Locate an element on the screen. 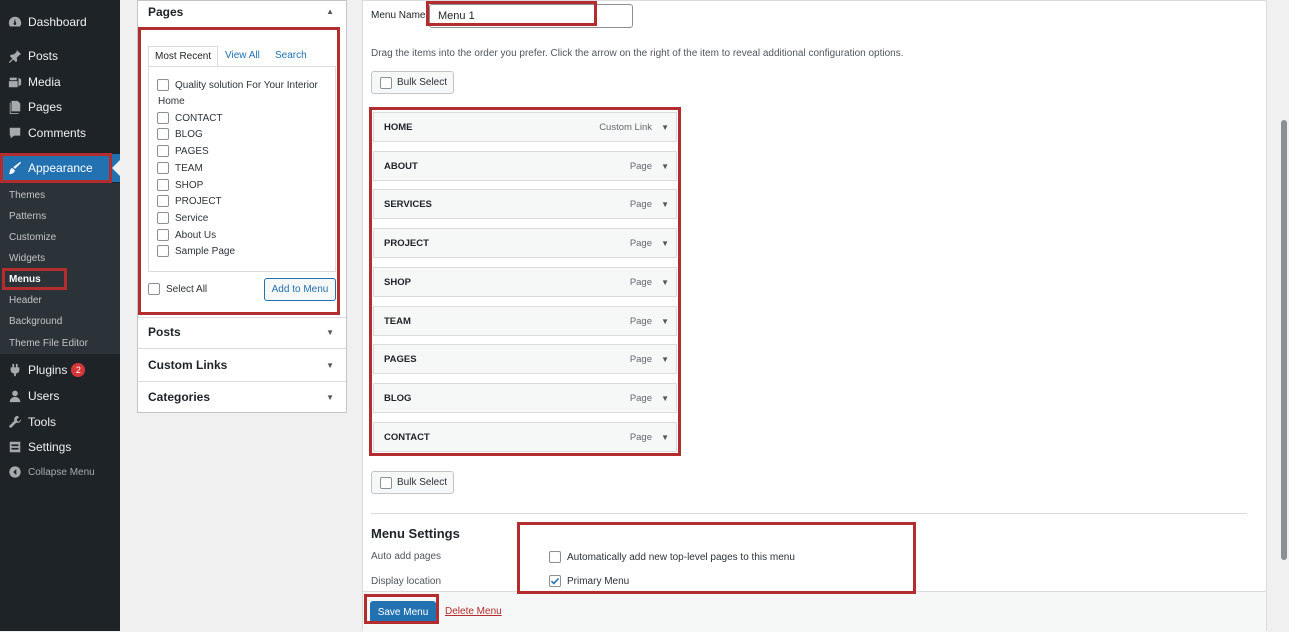 The height and width of the screenshot is (632, 1289). save-menu-button: Save Menu is located at coordinates (403, 612).